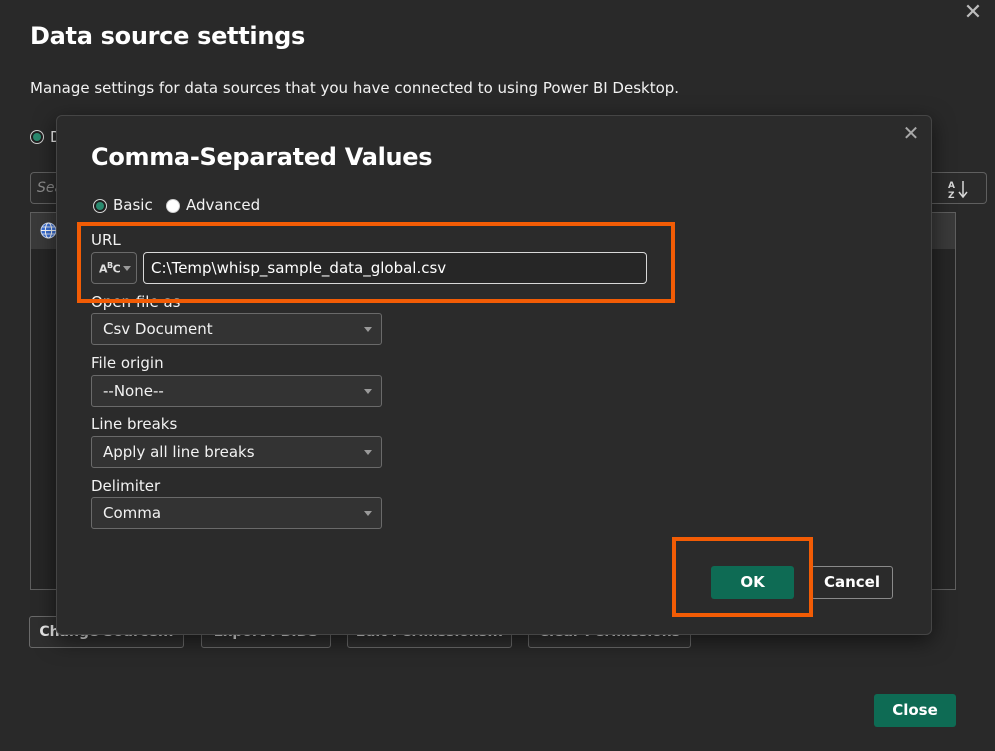 This screenshot has height=751, width=995. Describe the element at coordinates (173, 206) in the screenshot. I see `advanced-radio` at that location.